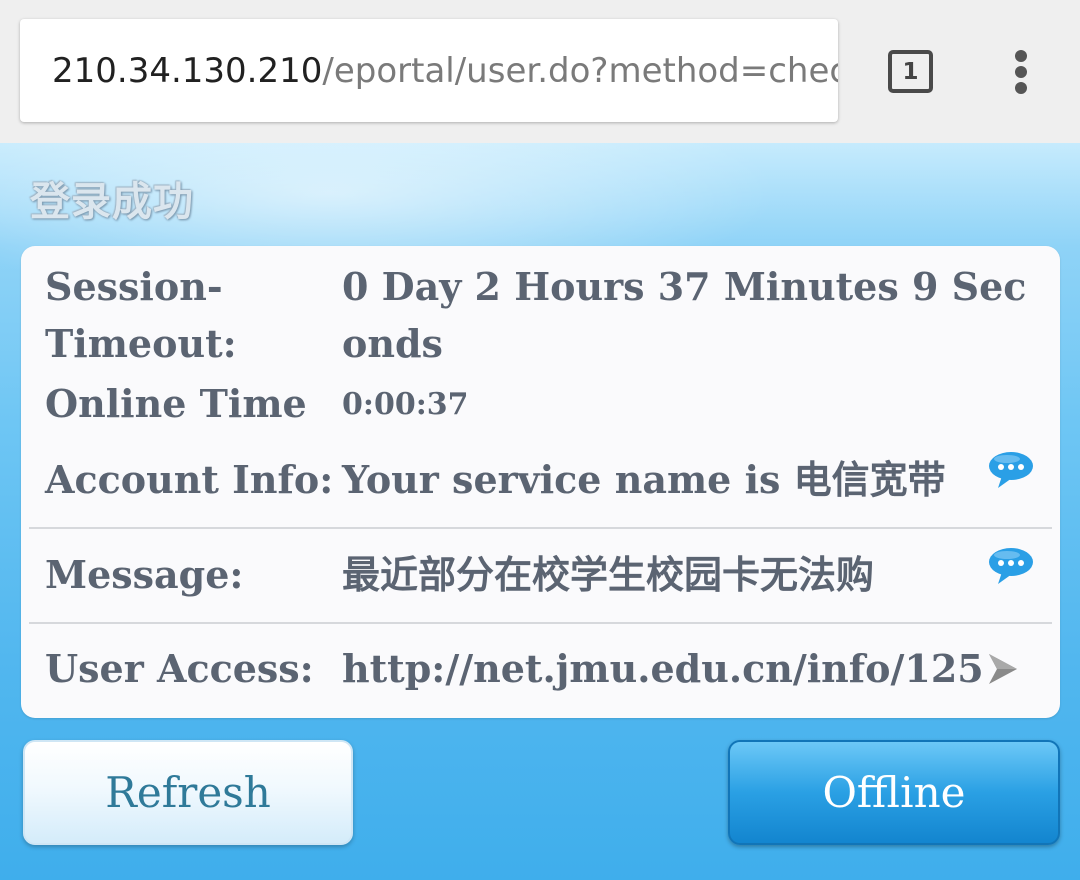 This screenshot has height=880, width=1080. I want to click on chevron-right-icon, so click(1003, 669).